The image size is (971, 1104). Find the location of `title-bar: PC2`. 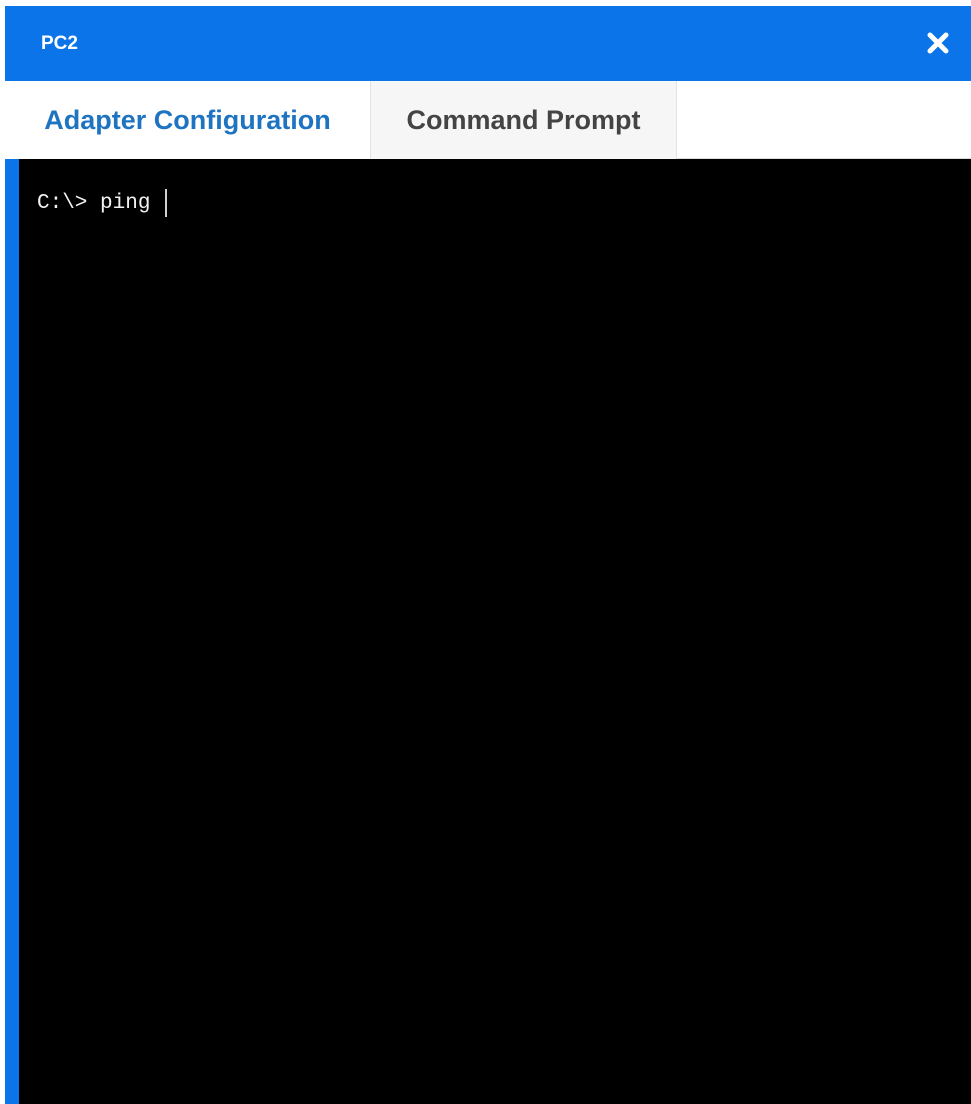

title-bar: PC2 is located at coordinates (488, 43).